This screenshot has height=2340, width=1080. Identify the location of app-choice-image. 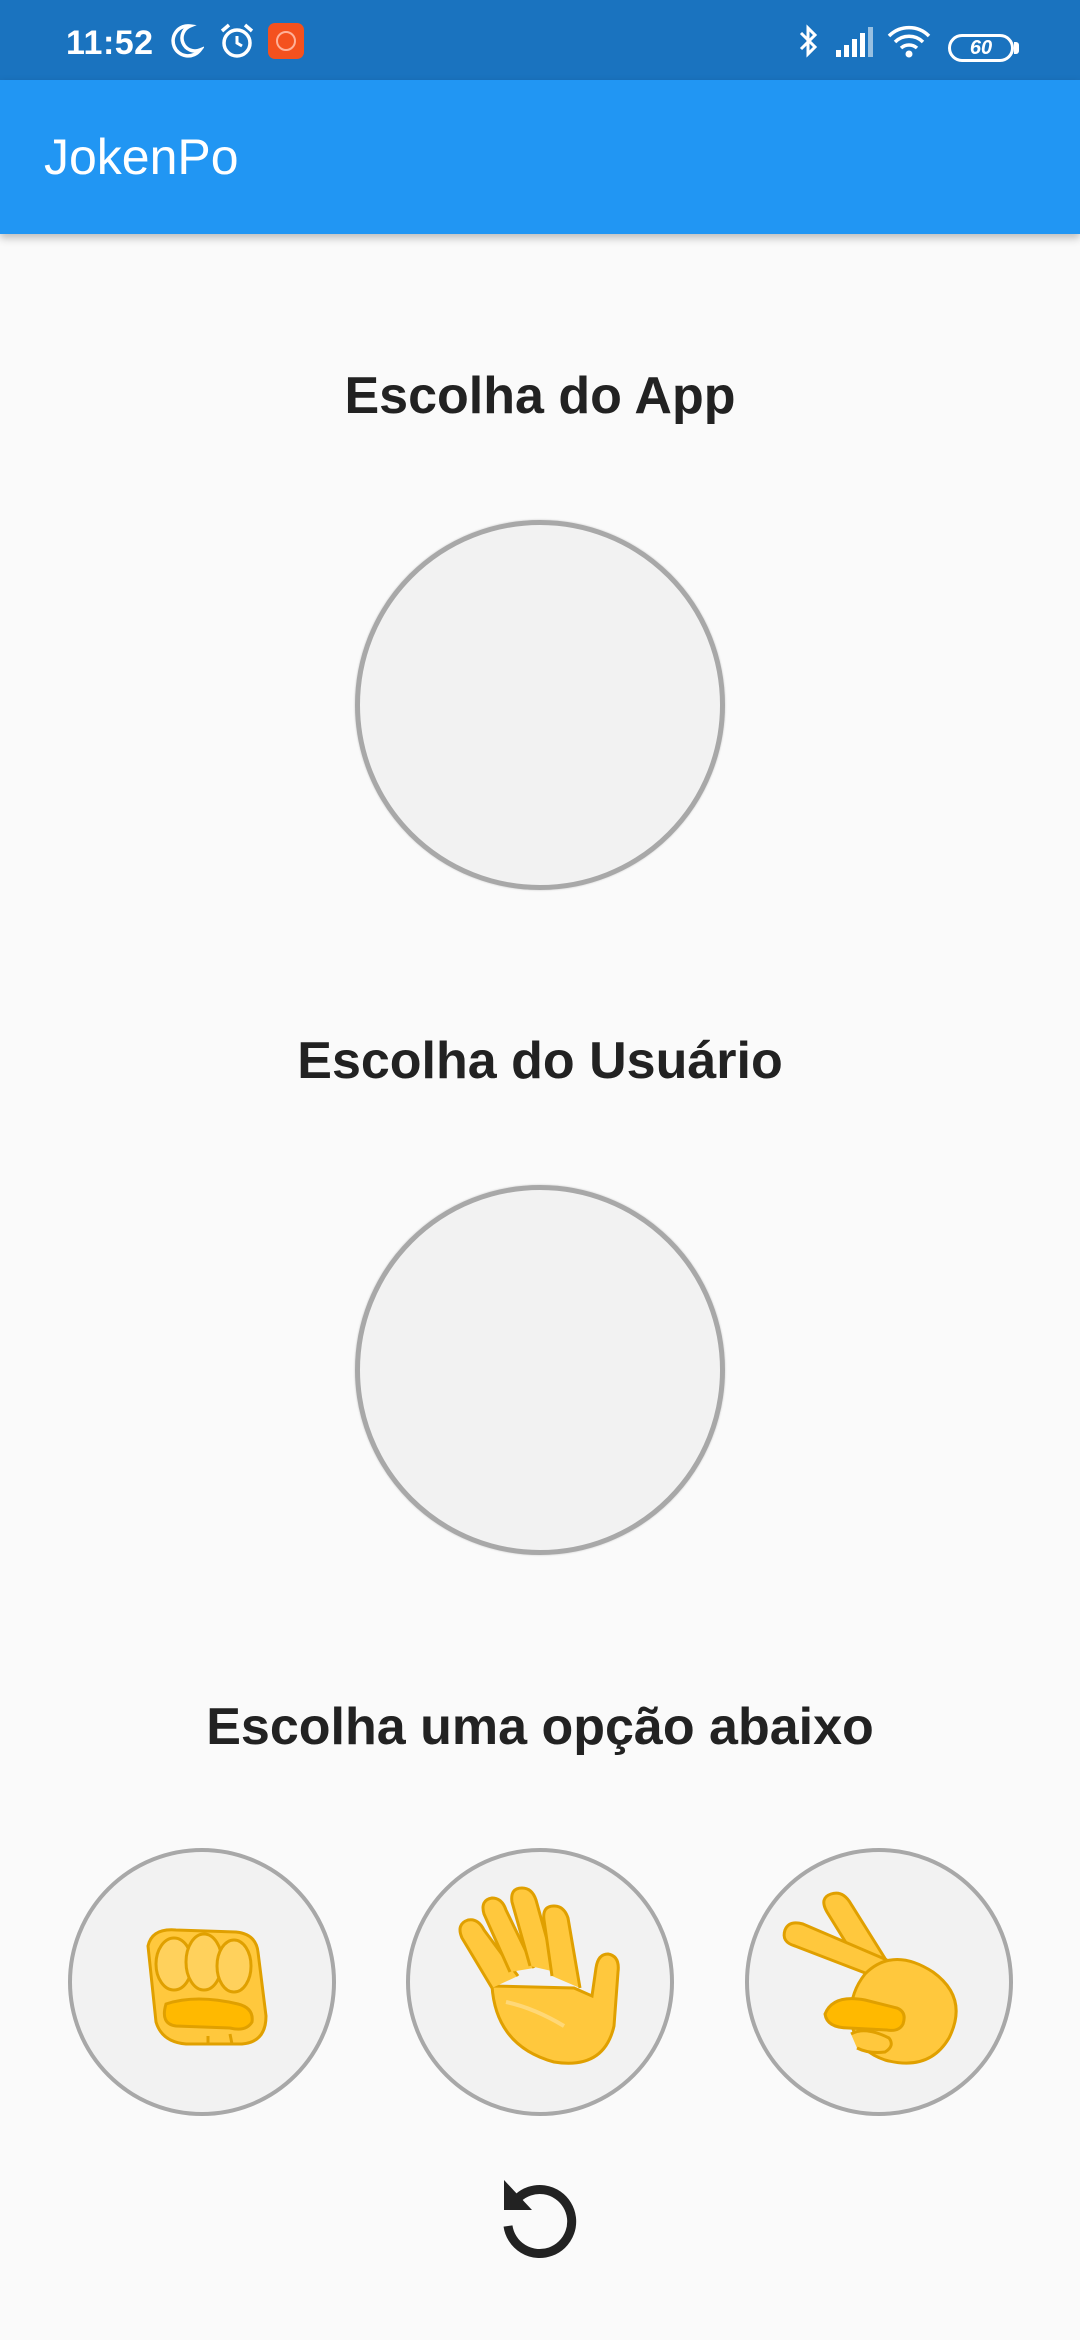
(540, 705).